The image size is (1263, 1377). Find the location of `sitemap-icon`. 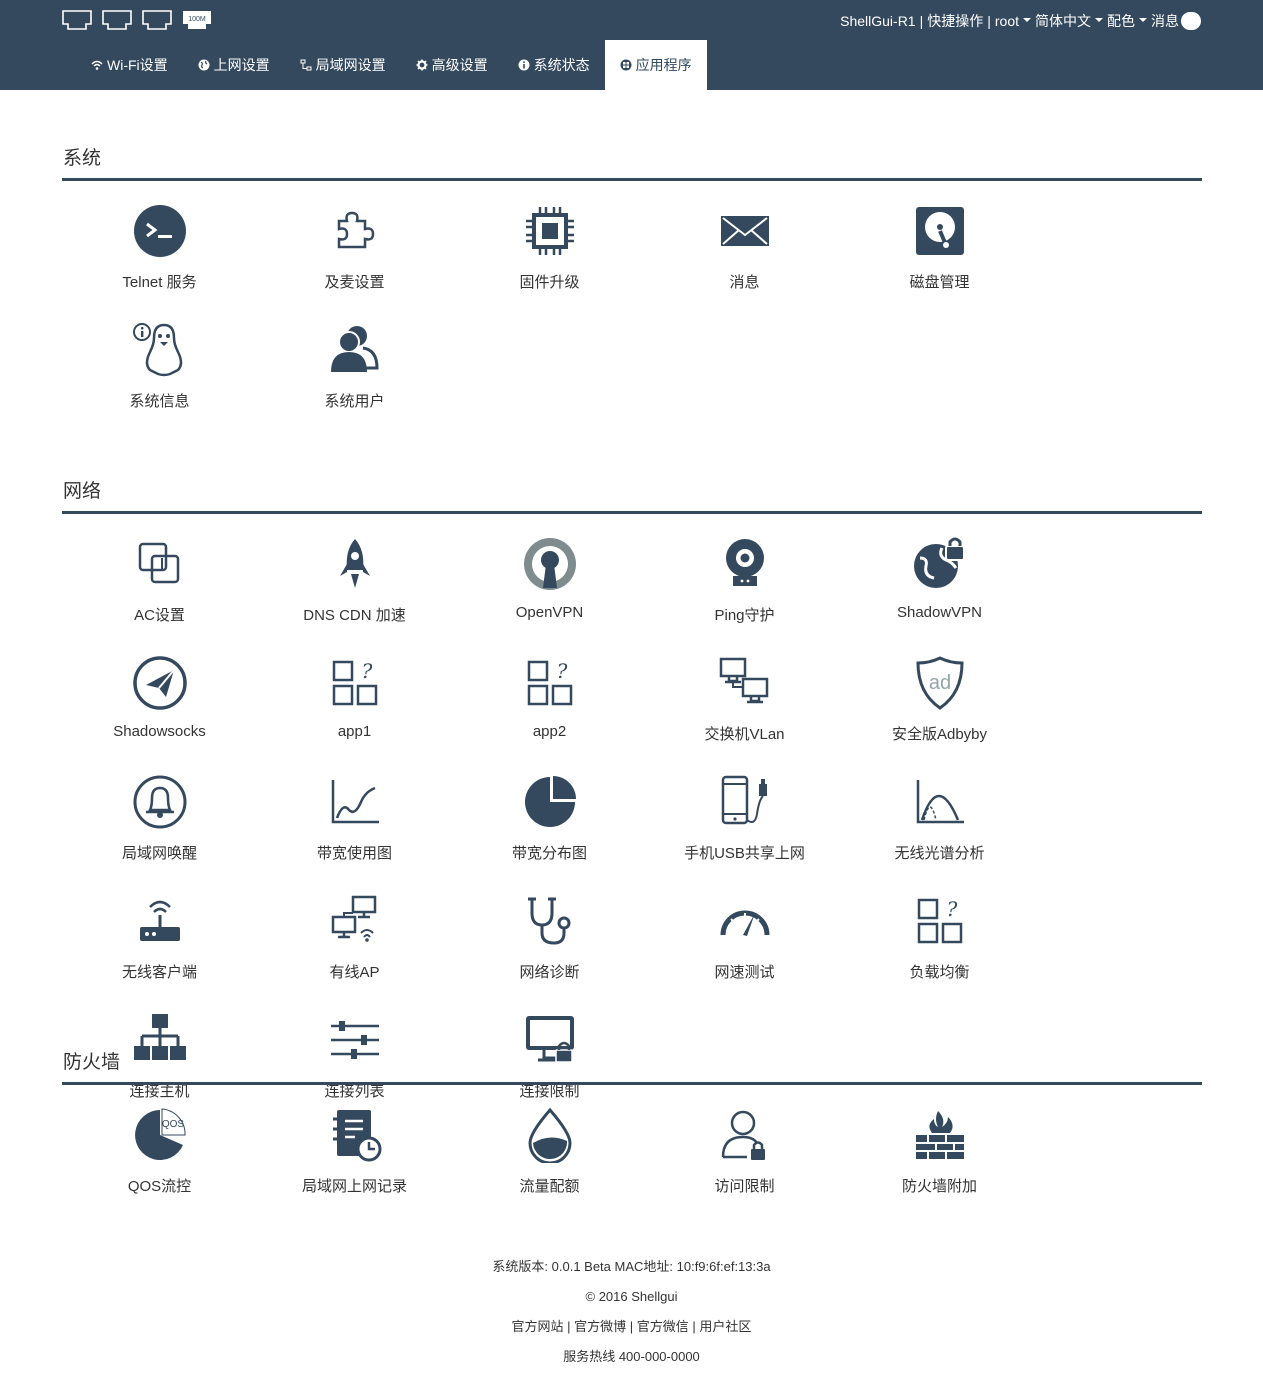

sitemap-icon is located at coordinates (306, 65).